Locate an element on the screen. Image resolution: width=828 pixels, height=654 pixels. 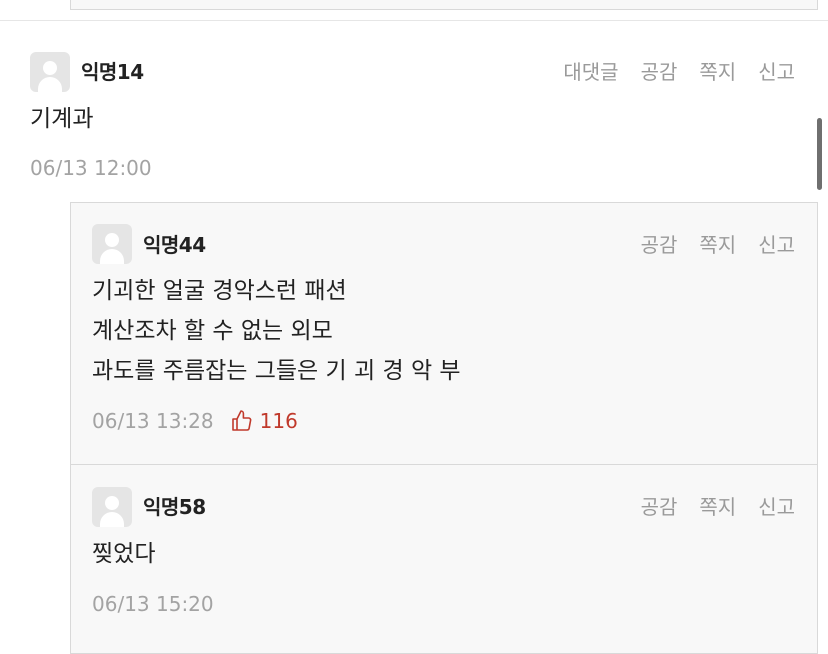
reply-meta: 06/13 13:28 116 is located at coordinates (195, 421).